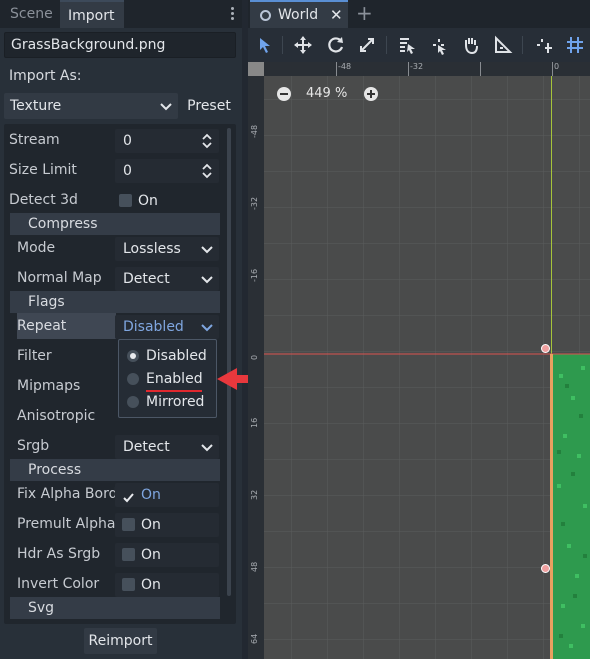  Describe the element at coordinates (471, 45) in the screenshot. I see `pan-tool-icon` at that location.